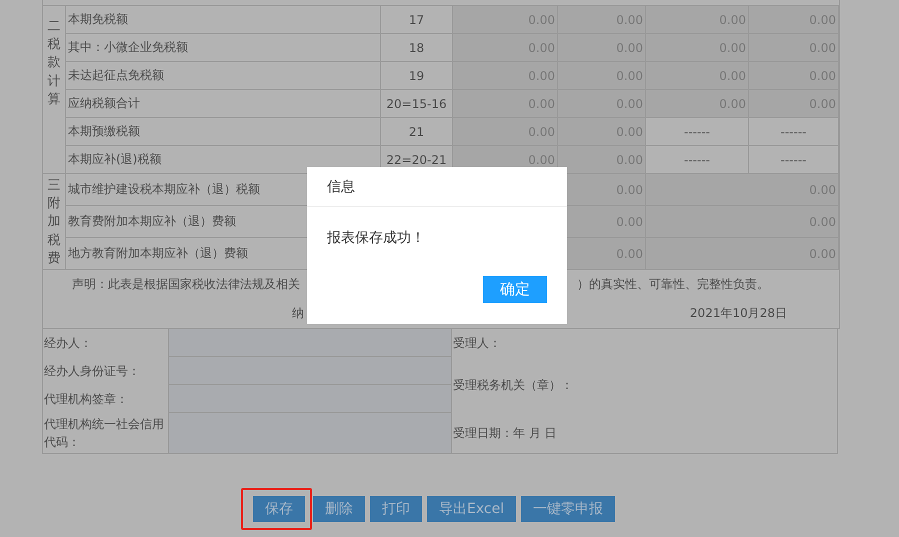 The width and height of the screenshot is (899, 537). What do you see at coordinates (223, 48) in the screenshot?
I see `item-label: 其中：小微企业免税额` at bounding box center [223, 48].